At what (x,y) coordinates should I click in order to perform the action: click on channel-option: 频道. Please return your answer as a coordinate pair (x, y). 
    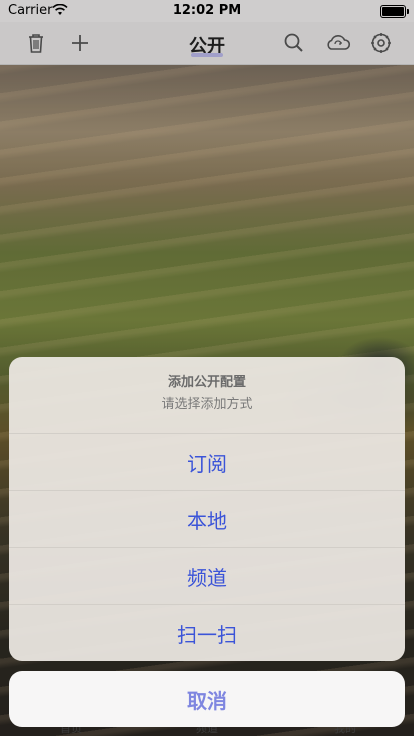
    Looking at the image, I should click on (207, 575).